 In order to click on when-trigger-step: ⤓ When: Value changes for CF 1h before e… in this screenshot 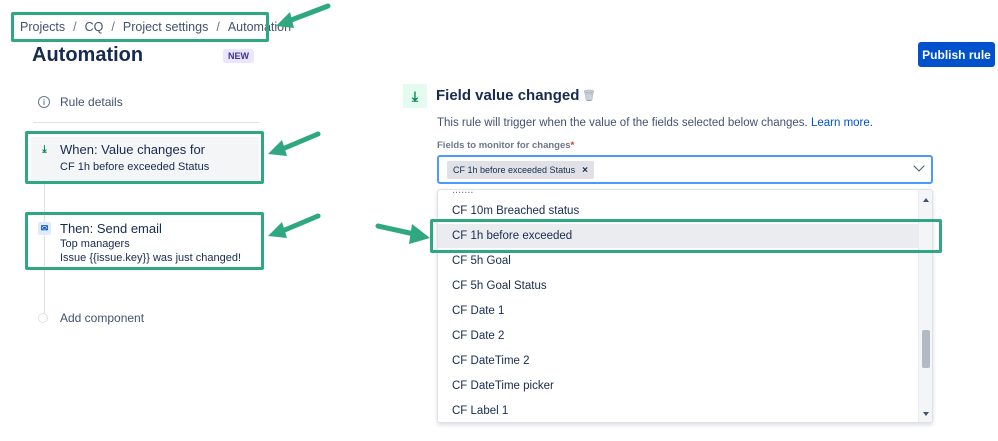, I will do `click(145, 158)`.